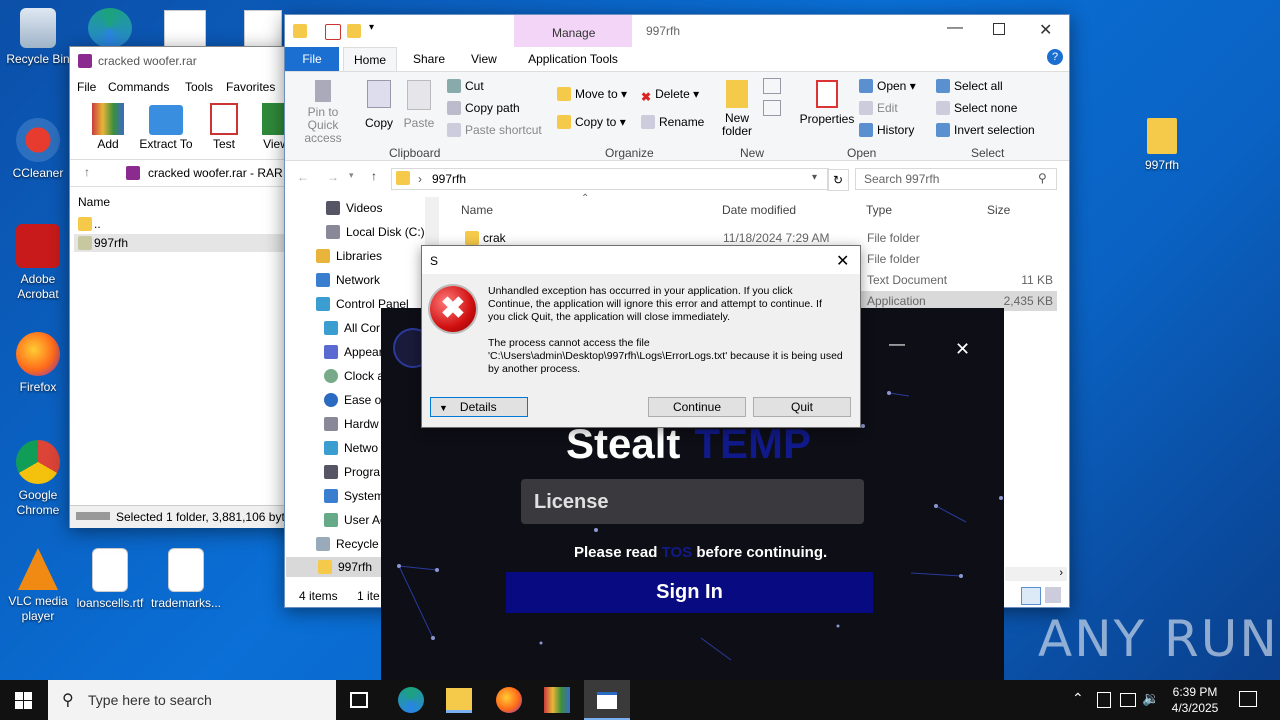 The image size is (1280, 720). I want to click on taskbar-search-box: ⚲ Type here to search, so click(192, 700).